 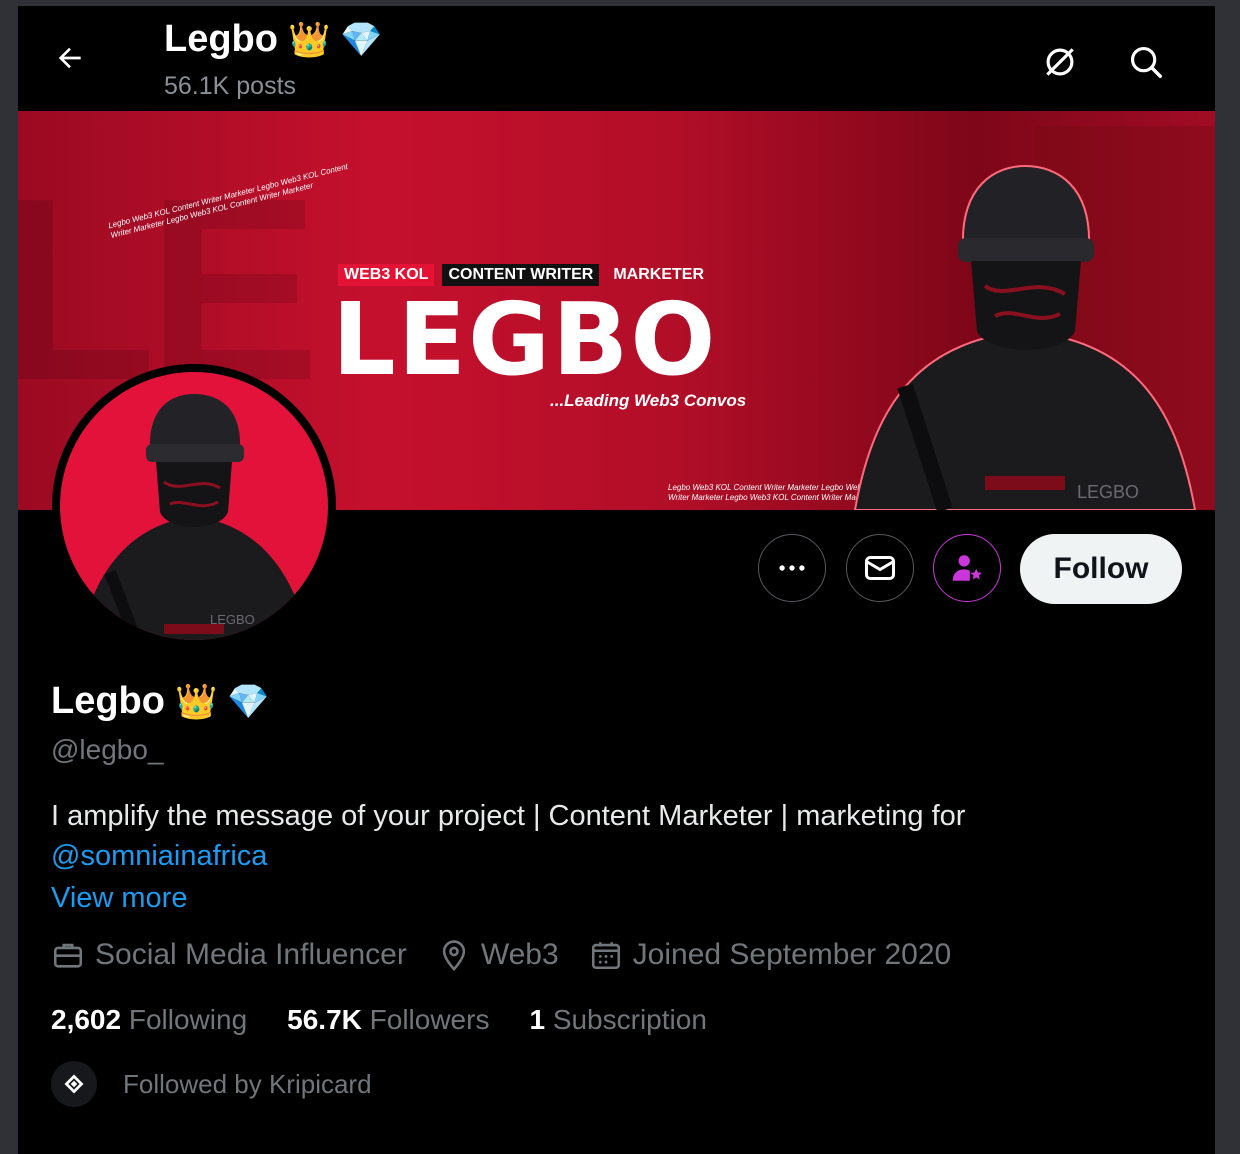 I want to click on kripicard-logo-icon, so click(x=74, y=1084).